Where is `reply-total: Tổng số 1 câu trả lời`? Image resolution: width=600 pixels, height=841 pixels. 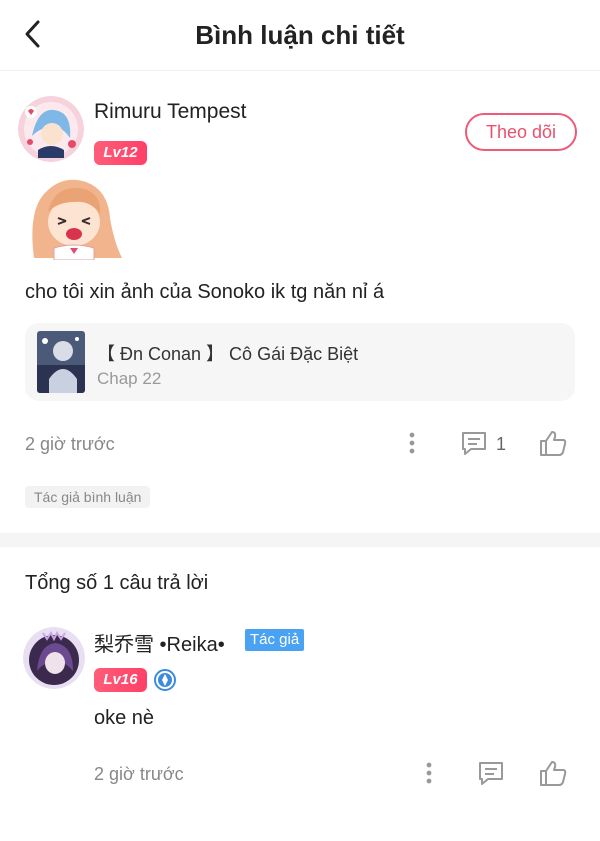 reply-total: Tổng số 1 câu trả lời is located at coordinates (117, 583).